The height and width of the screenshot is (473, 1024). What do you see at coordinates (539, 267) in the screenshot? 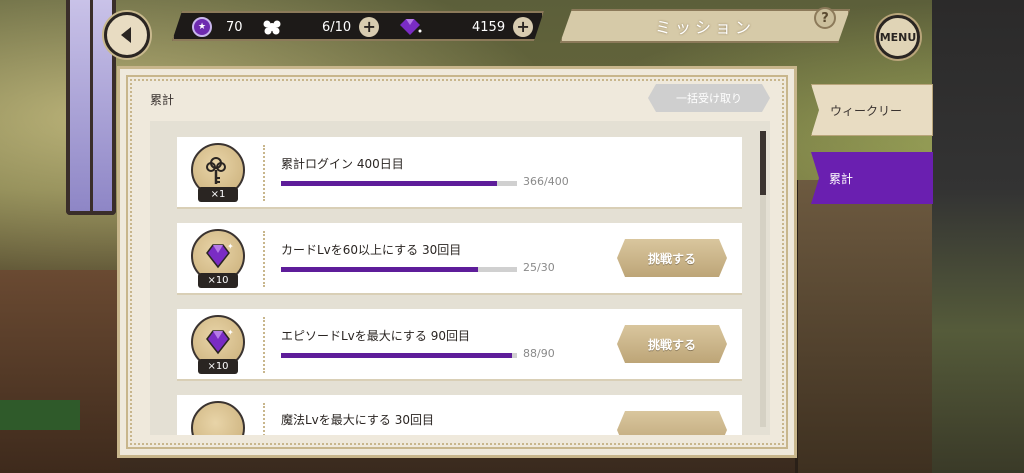
I see `progress-text: 25/30` at bounding box center [539, 267].